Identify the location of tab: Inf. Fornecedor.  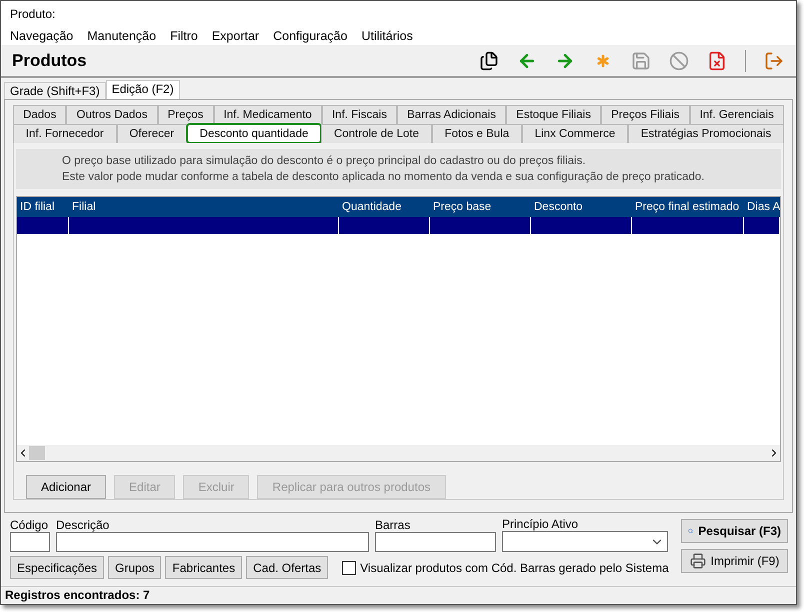
(65, 134).